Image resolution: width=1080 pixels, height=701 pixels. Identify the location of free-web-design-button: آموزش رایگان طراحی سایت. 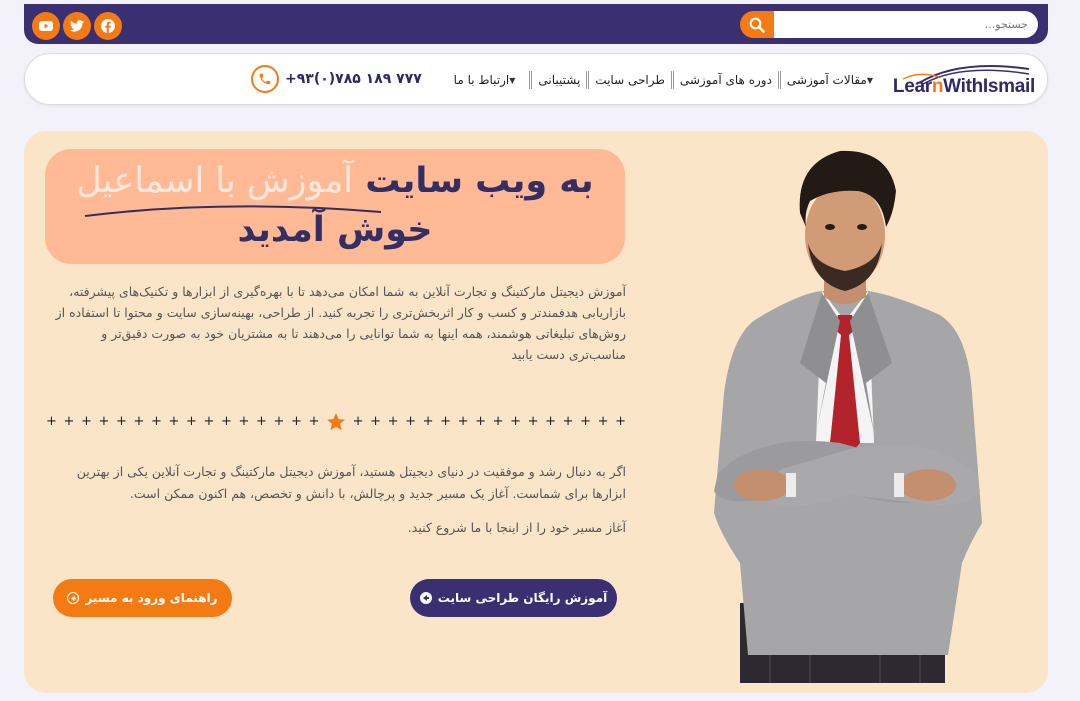
(513, 598).